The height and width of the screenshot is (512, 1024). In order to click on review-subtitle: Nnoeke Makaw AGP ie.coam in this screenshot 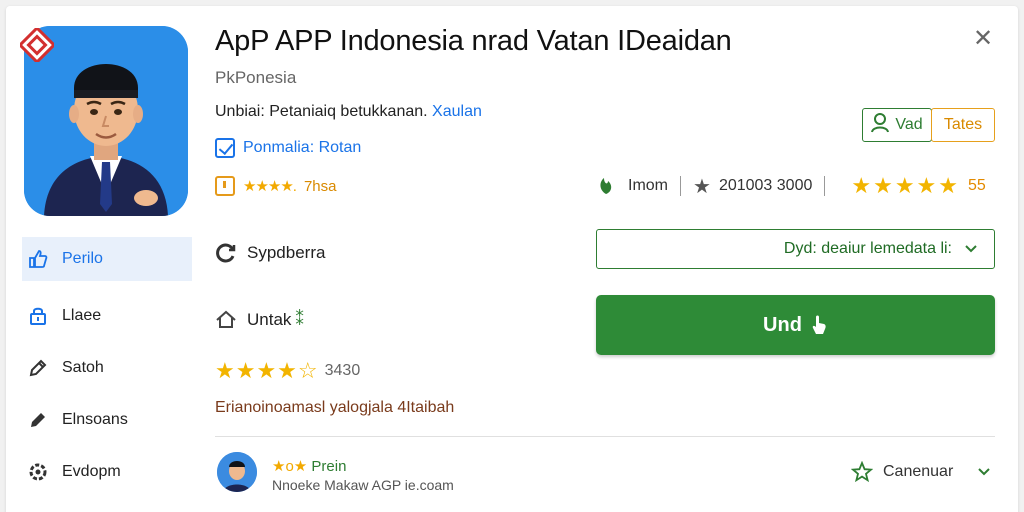, I will do `click(363, 485)`.